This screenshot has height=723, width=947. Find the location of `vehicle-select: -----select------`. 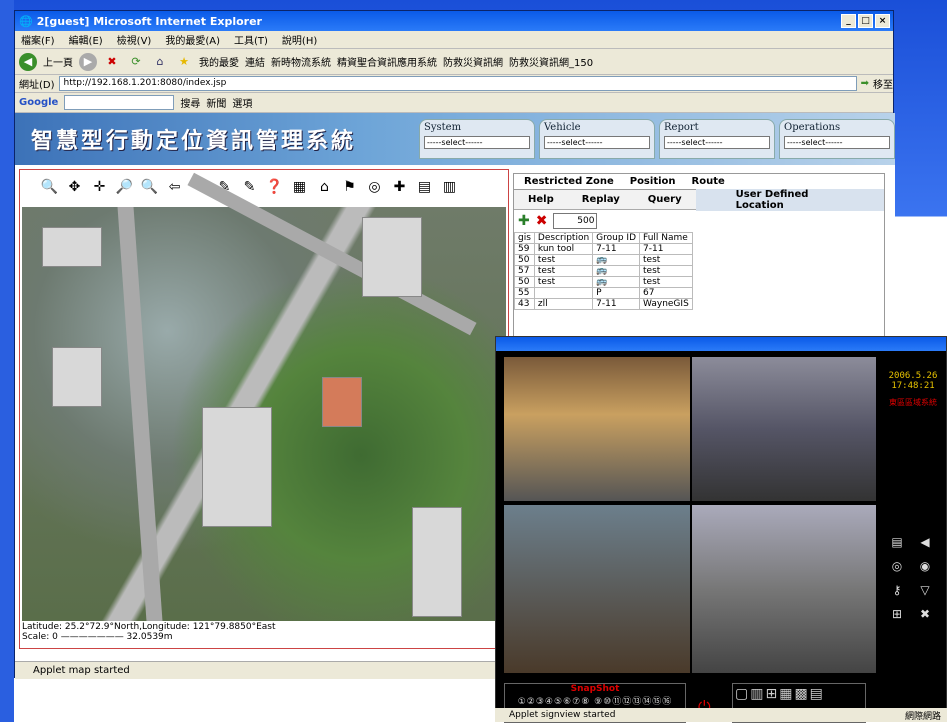

vehicle-select: -----select------ is located at coordinates (597, 142).